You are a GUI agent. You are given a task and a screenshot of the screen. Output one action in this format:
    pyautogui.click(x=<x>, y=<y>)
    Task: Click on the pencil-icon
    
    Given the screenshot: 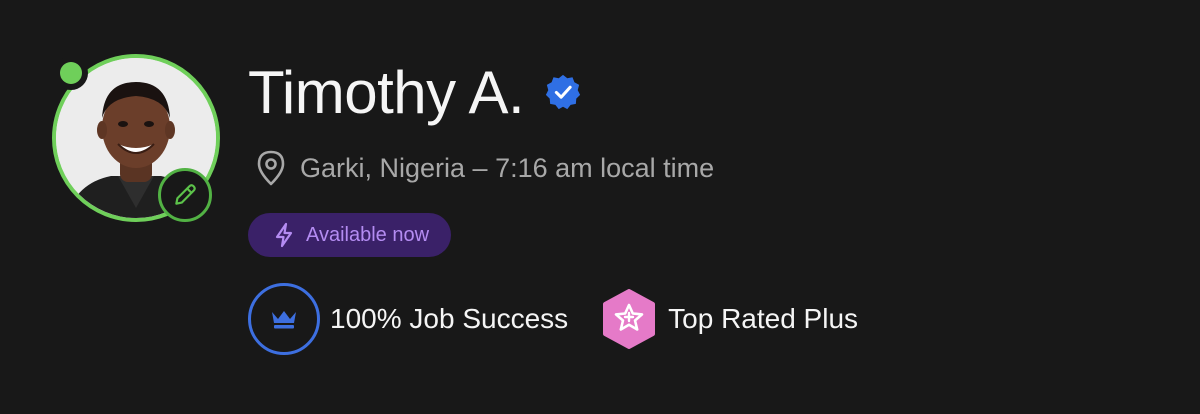 What is the action you would take?
    pyautogui.click(x=185, y=194)
    